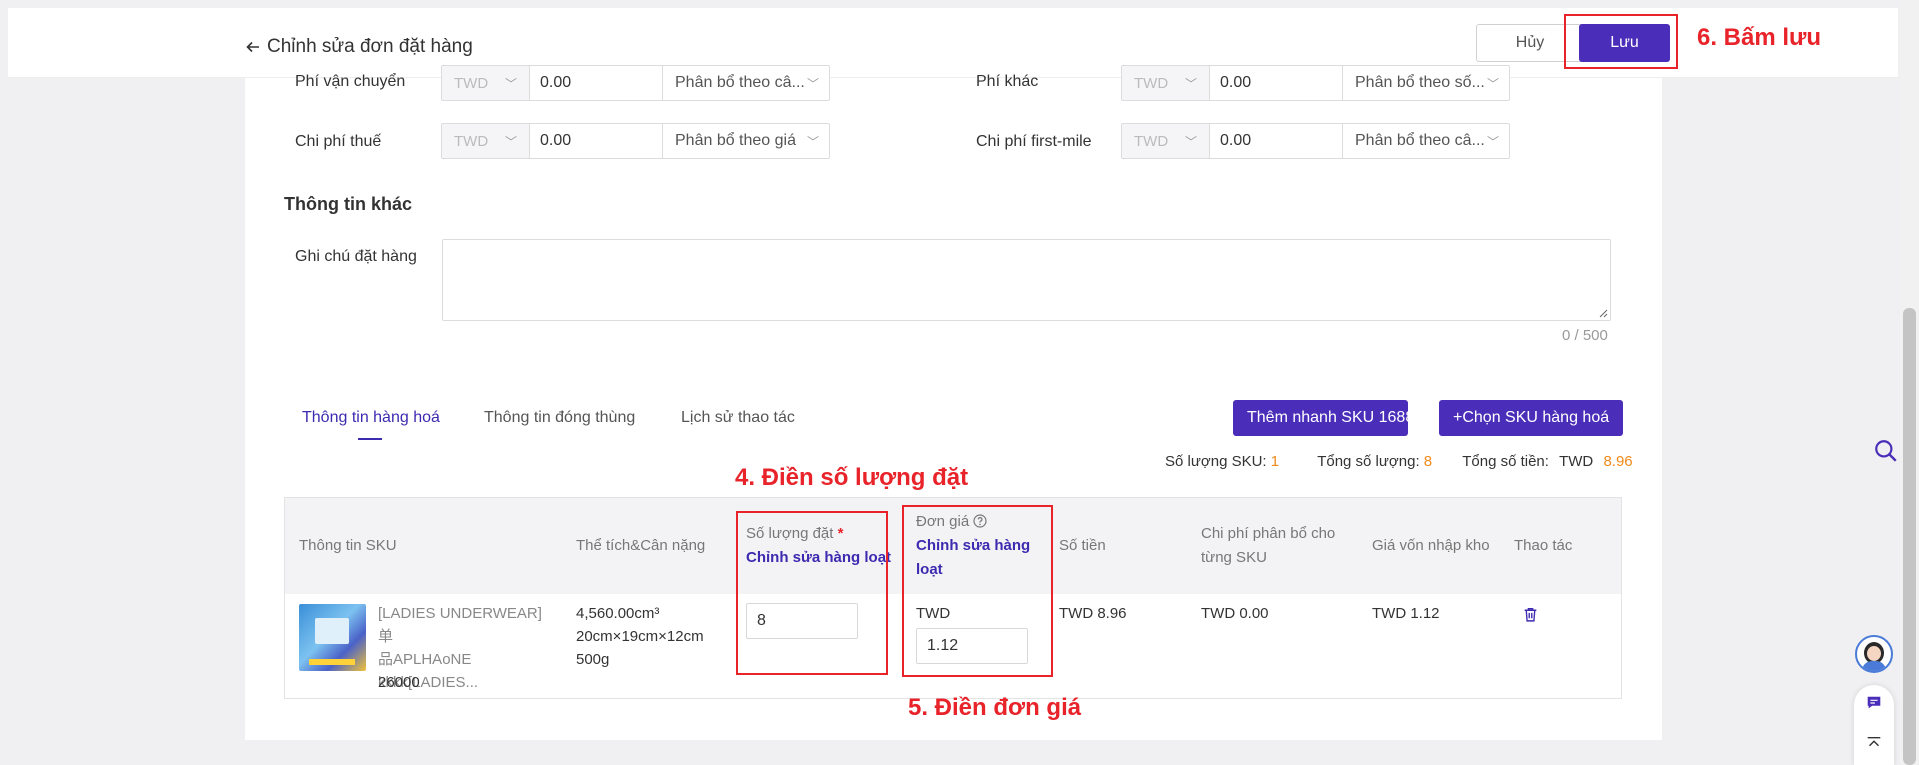  What do you see at coordinates (1007, 81) in the screenshot?
I see `fee-label: Phí khác` at bounding box center [1007, 81].